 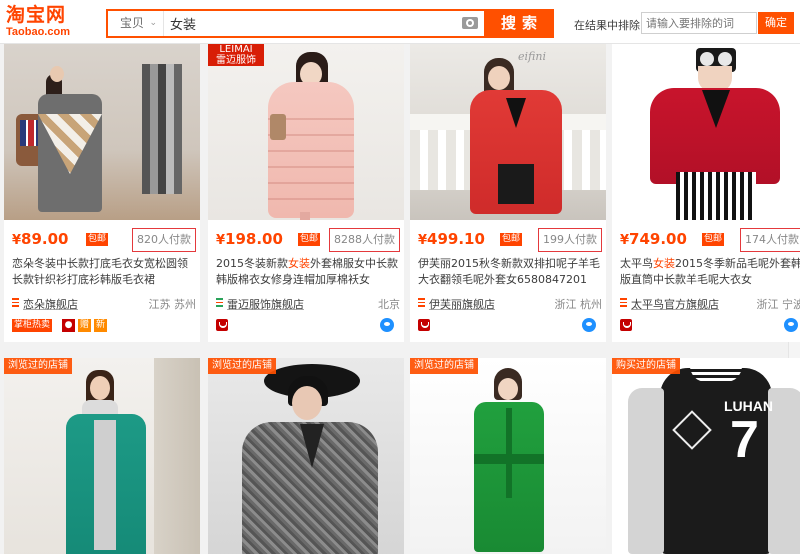 I want to click on brand-logo: LEIMAI 雷迈服饰, so click(x=236, y=55).